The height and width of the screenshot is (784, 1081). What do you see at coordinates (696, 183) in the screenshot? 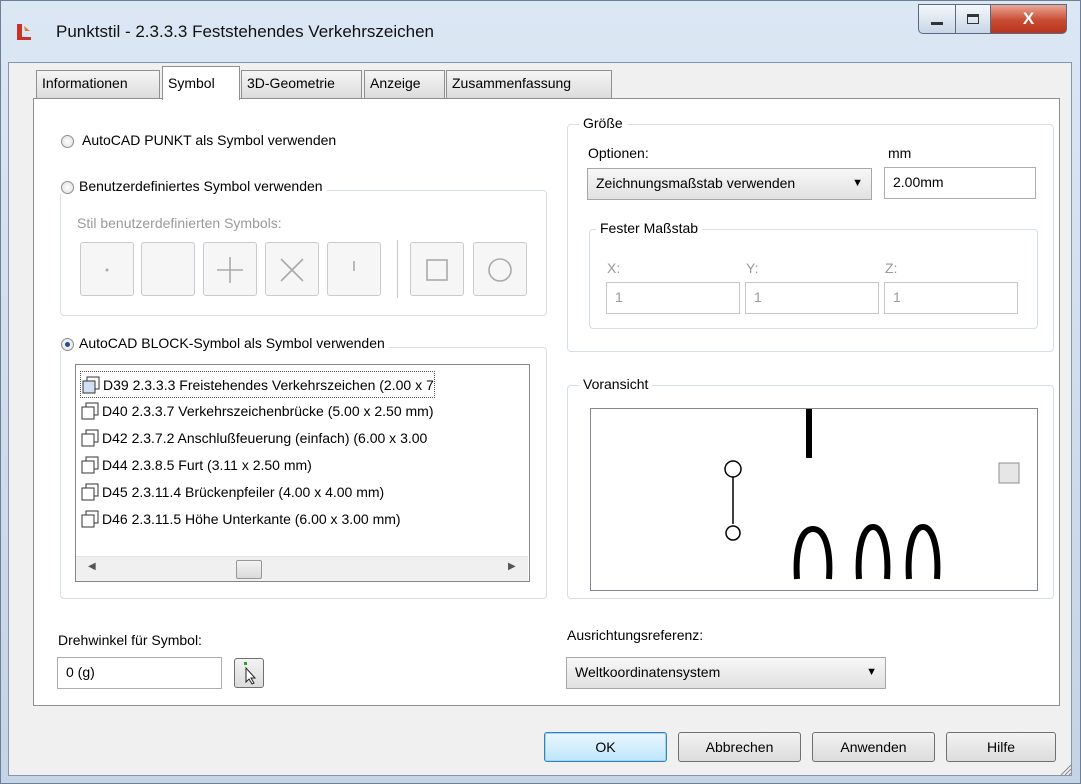
I see `options-dropdown-value: Zeichnungsmaßstab verwenden` at bounding box center [696, 183].